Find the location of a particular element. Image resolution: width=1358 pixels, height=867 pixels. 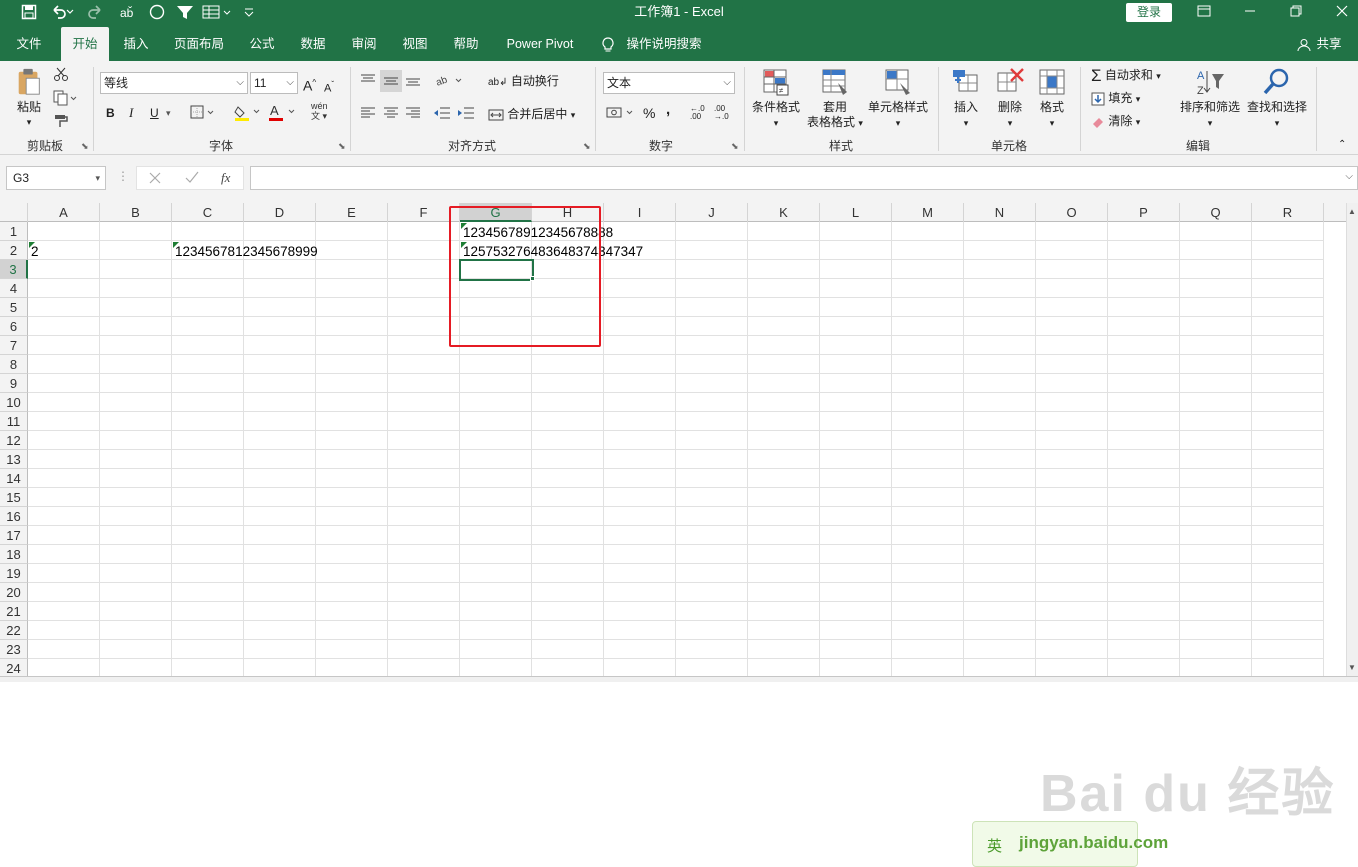

tab-help: 帮助 is located at coordinates (466, 44).